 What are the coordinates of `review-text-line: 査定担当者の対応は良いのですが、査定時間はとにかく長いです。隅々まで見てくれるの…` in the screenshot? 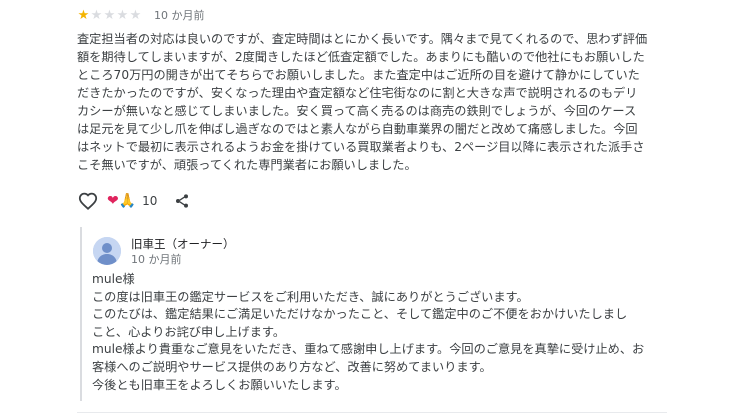 It's located at (362, 39).